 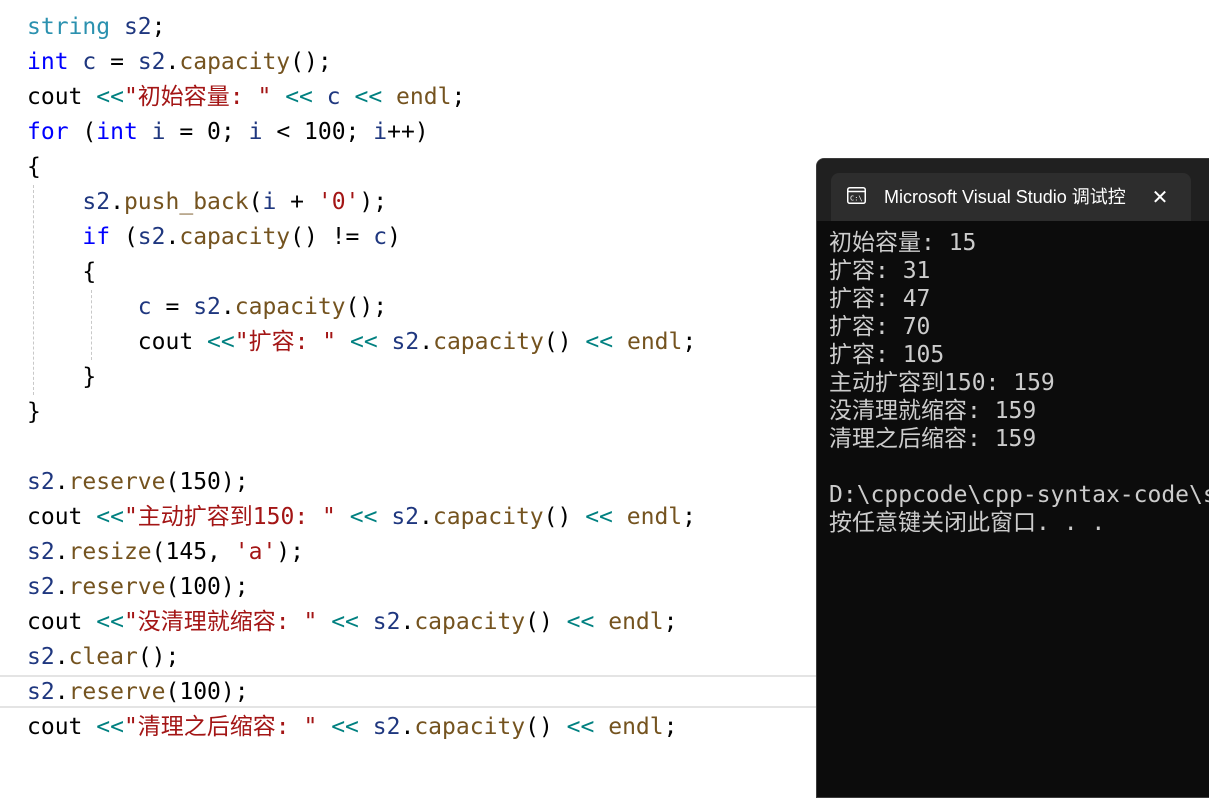 What do you see at coordinates (207, 482) in the screenshot?
I see `code-token: (150);` at bounding box center [207, 482].